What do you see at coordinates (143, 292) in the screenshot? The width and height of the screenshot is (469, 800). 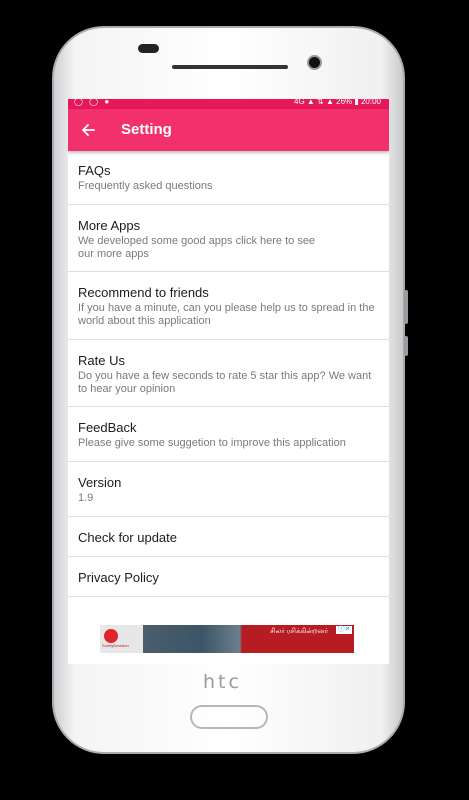 I see `item-title: Recommend to friends` at bounding box center [143, 292].